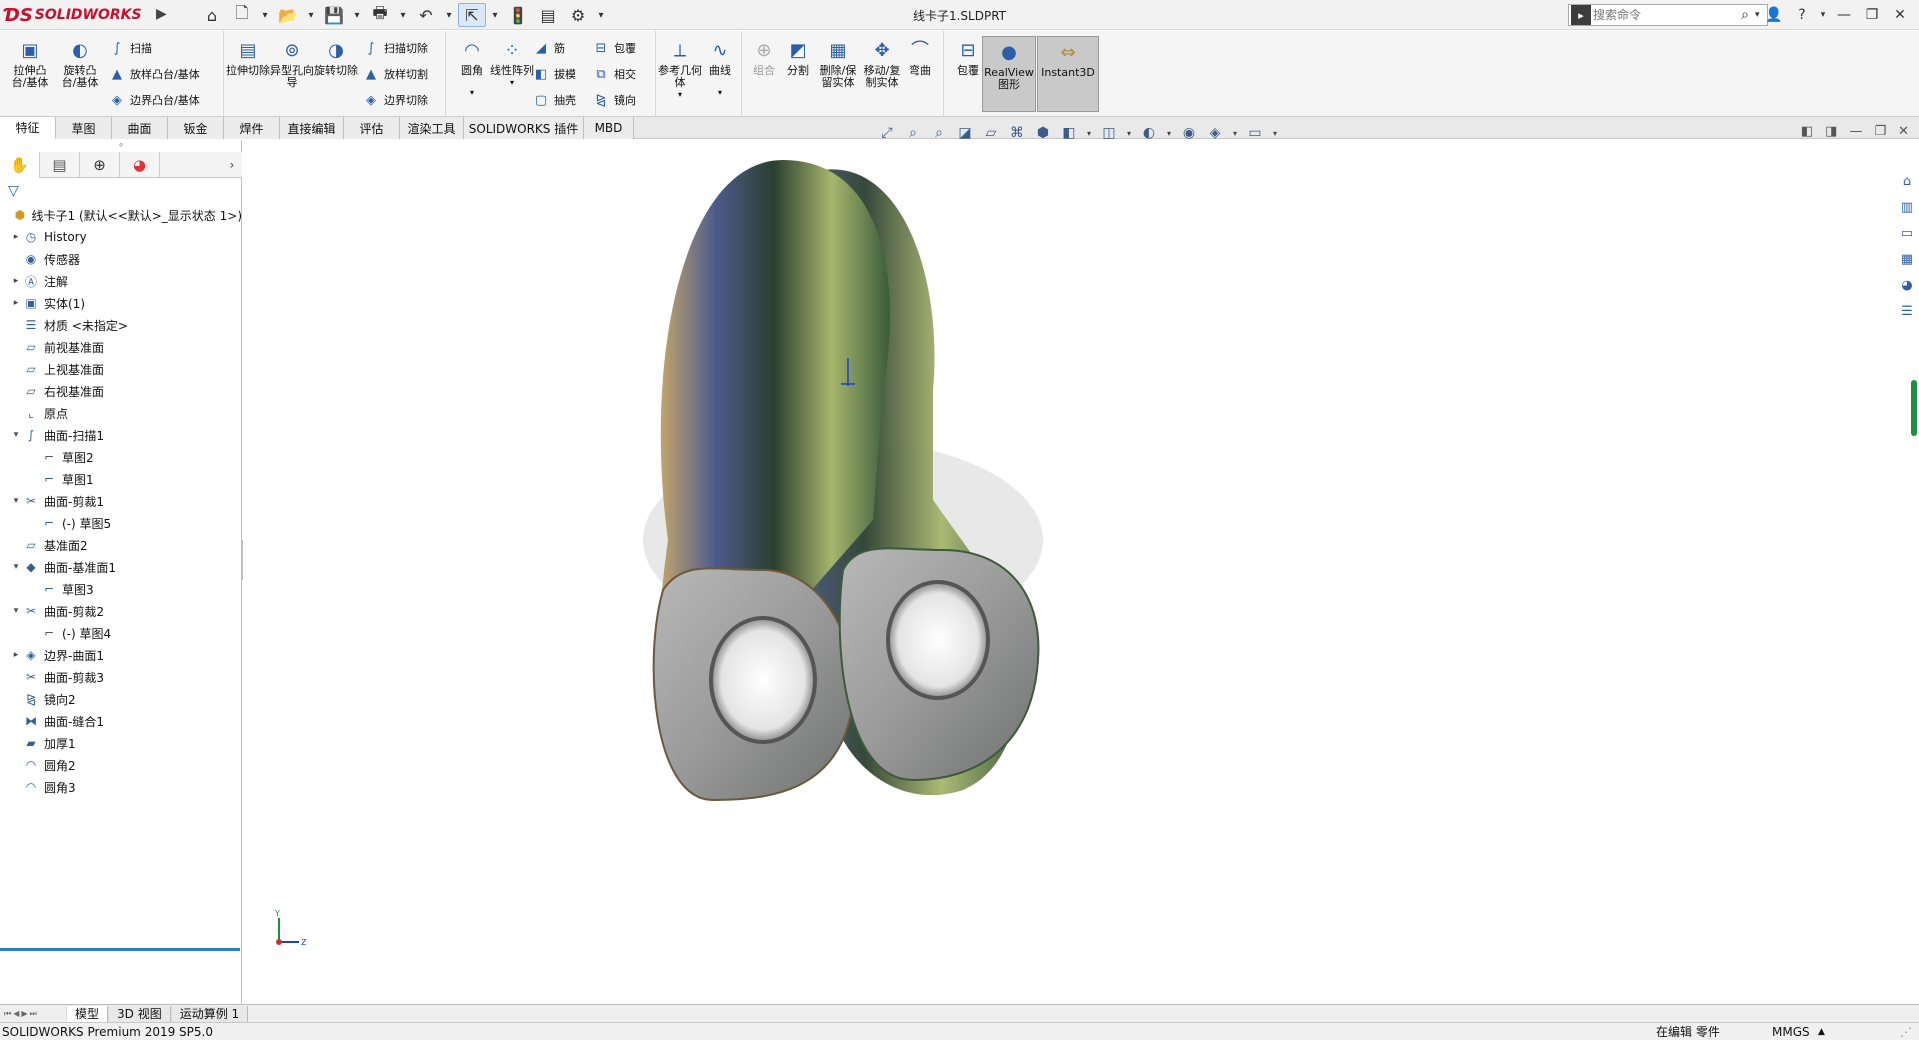  What do you see at coordinates (121, 787) in the screenshot?
I see `tree-fillet3: ◠ 圆角3` at bounding box center [121, 787].